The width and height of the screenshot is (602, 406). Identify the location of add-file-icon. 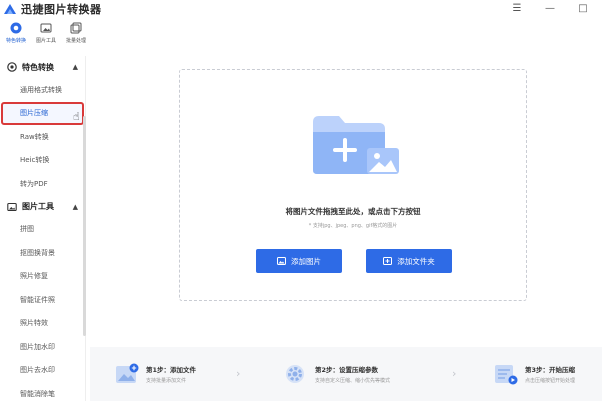
(127, 373).